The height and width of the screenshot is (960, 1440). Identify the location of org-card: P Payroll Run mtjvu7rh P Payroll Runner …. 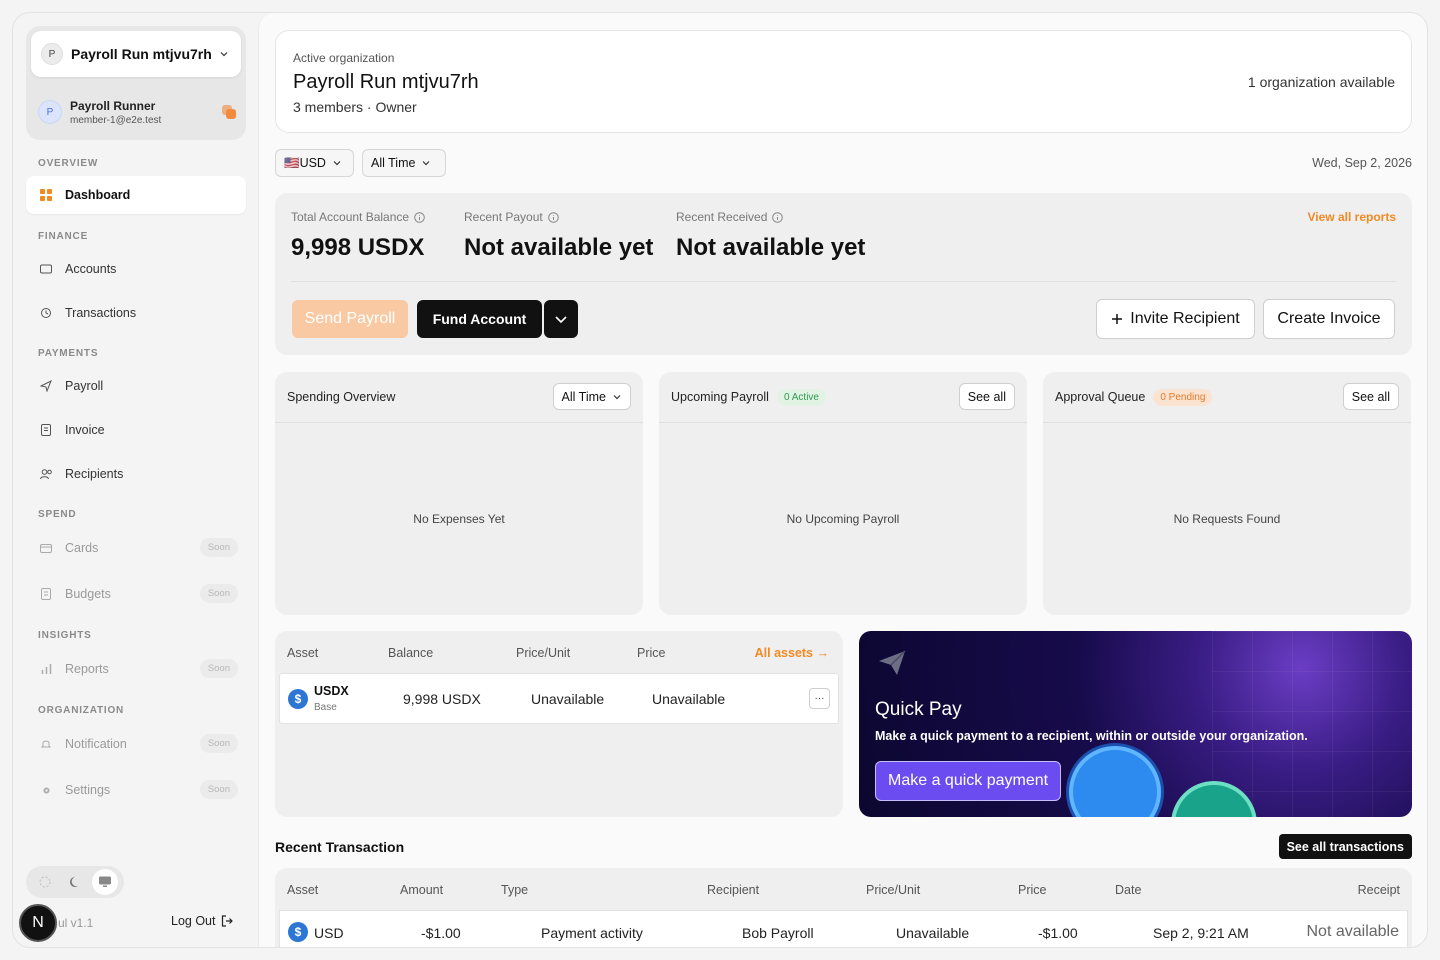
(136, 83).